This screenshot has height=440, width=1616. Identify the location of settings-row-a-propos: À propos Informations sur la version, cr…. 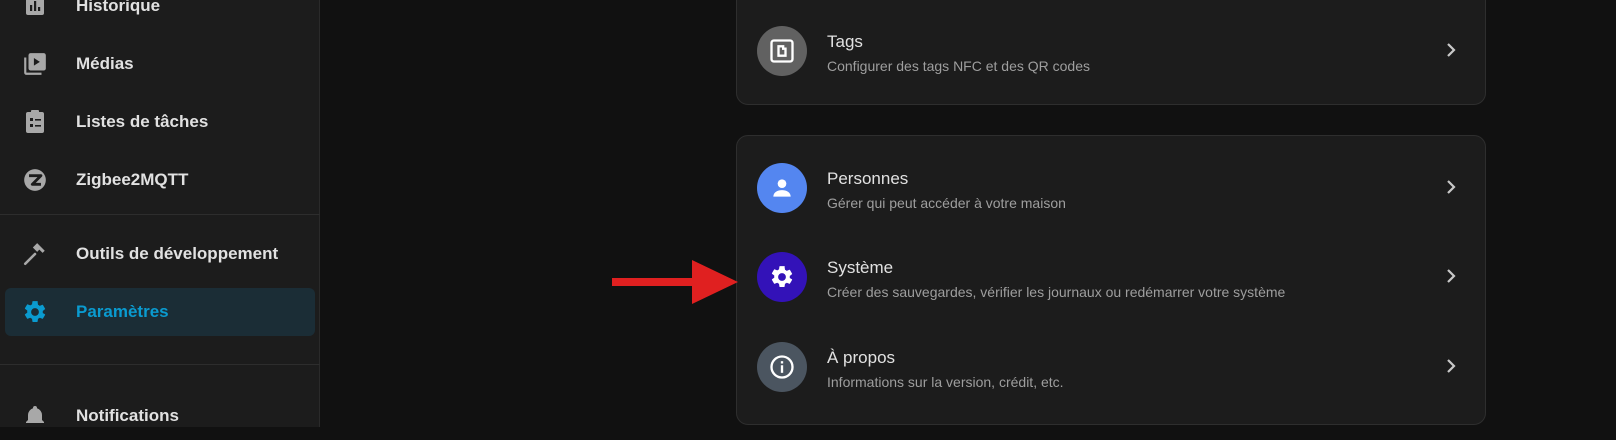
(1111, 366).